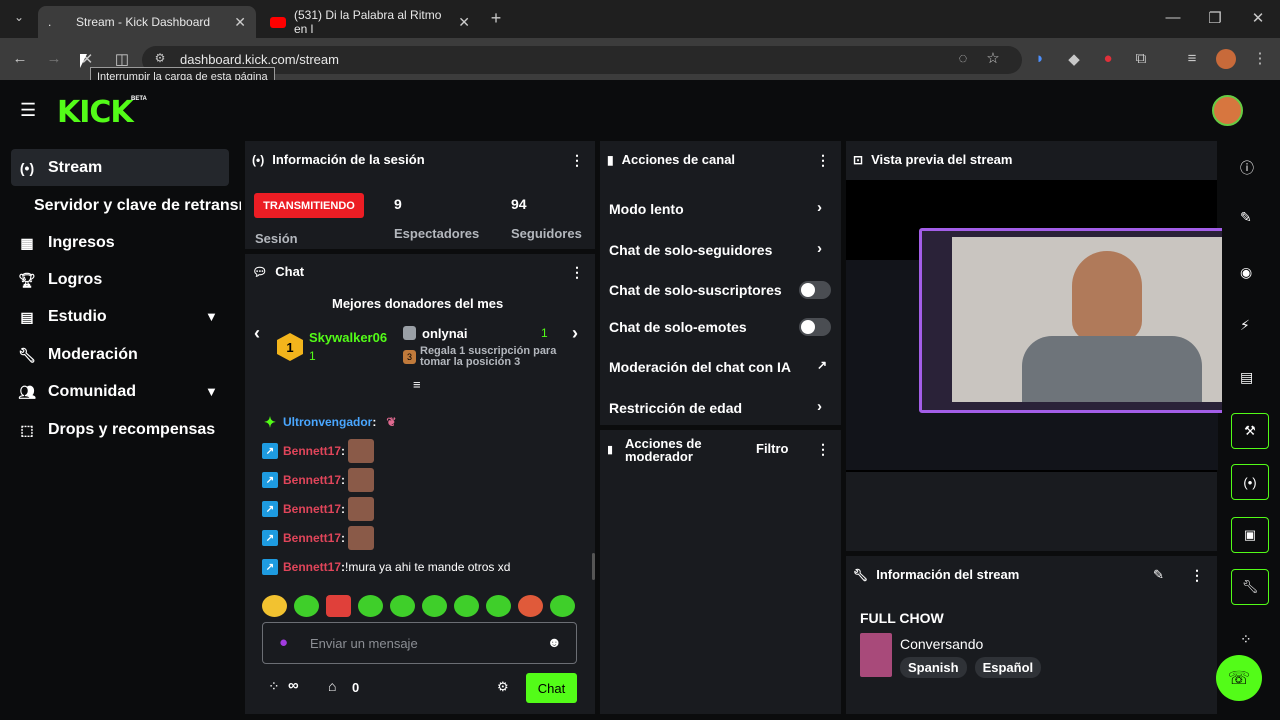 The height and width of the screenshot is (720, 1280). I want to click on document-icon: ▤, so click(1246, 377).